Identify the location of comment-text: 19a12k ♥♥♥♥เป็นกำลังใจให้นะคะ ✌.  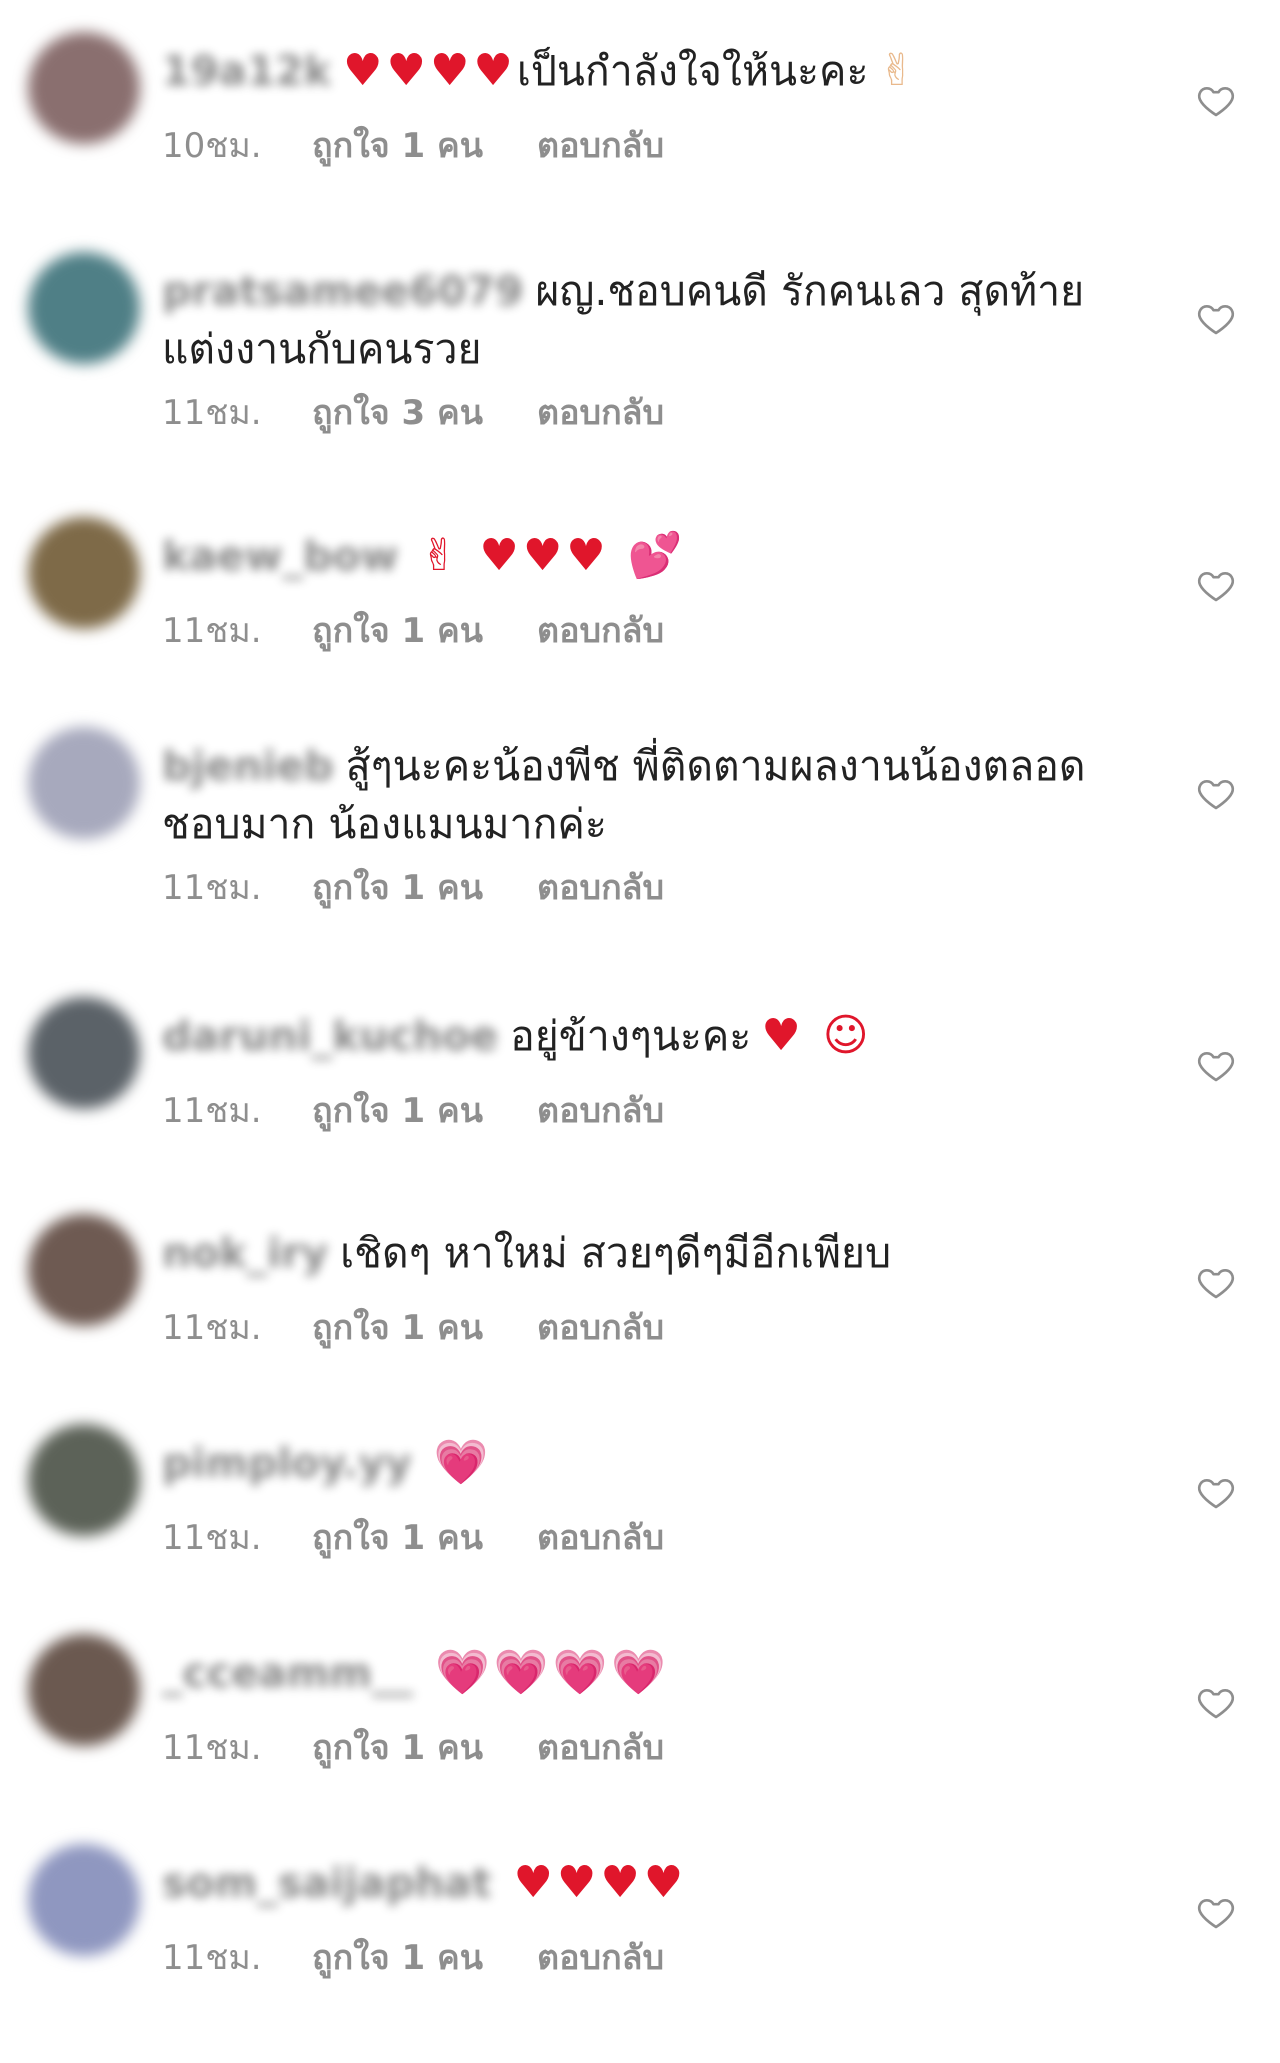
(642, 71).